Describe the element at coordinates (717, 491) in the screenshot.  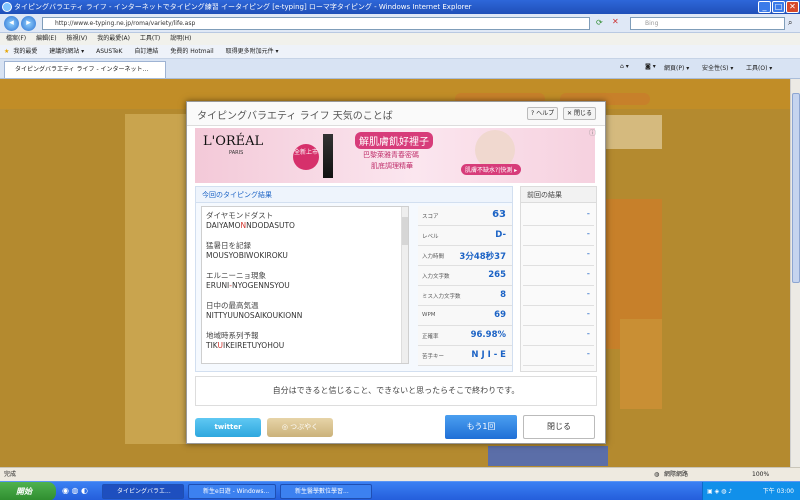
I see `tray-icons: ▣ ◈ ◍ ♪` at that location.